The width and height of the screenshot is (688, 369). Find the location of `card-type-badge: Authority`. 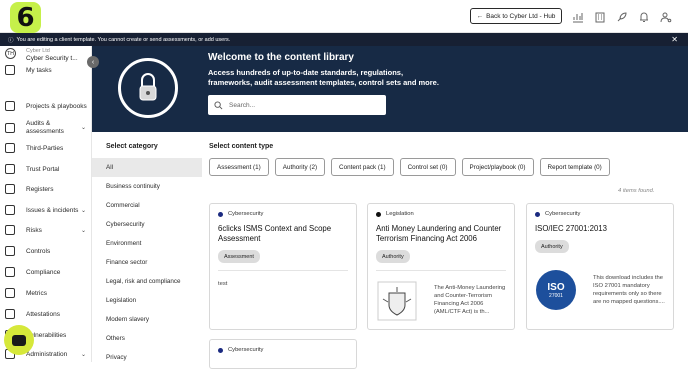

card-type-badge: Authority is located at coordinates (393, 256).